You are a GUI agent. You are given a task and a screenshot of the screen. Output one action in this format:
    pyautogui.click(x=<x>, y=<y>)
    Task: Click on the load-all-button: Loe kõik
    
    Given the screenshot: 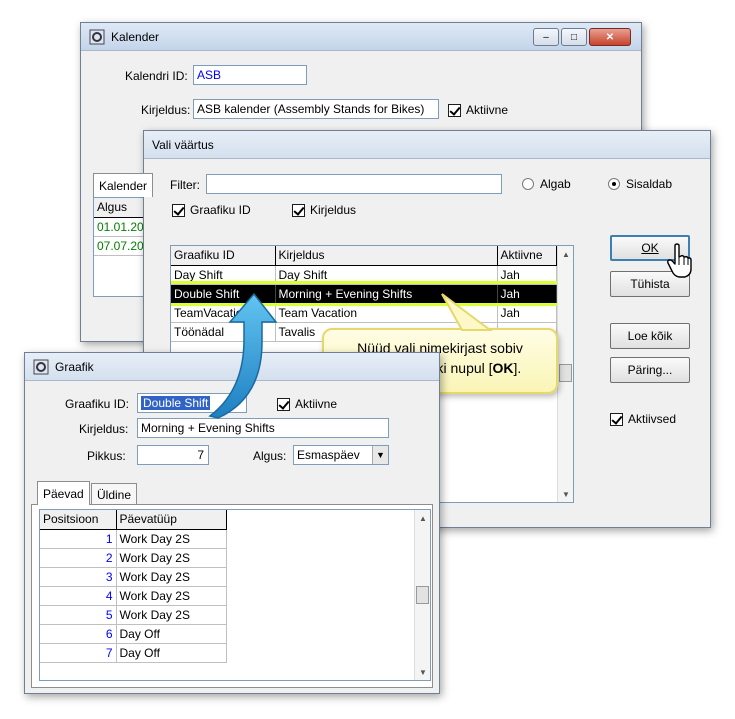 What is the action you would take?
    pyautogui.click(x=650, y=336)
    